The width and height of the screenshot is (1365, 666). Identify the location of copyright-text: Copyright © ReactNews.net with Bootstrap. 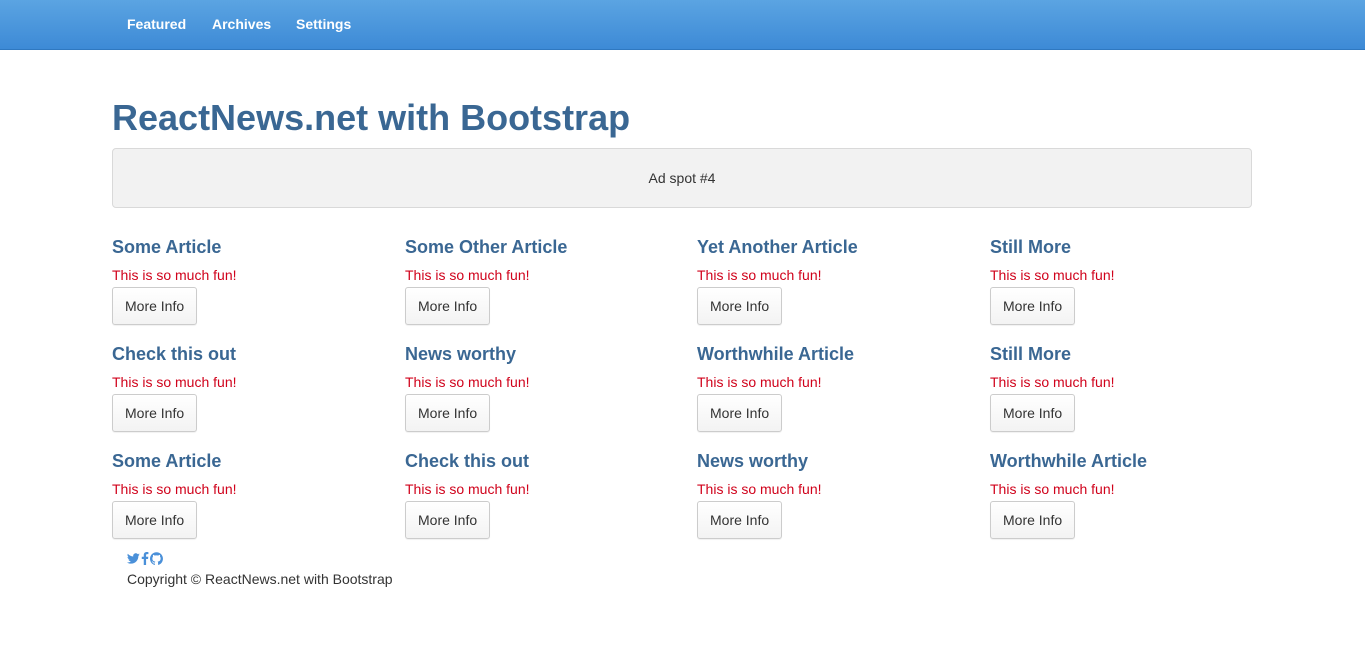
(260, 579).